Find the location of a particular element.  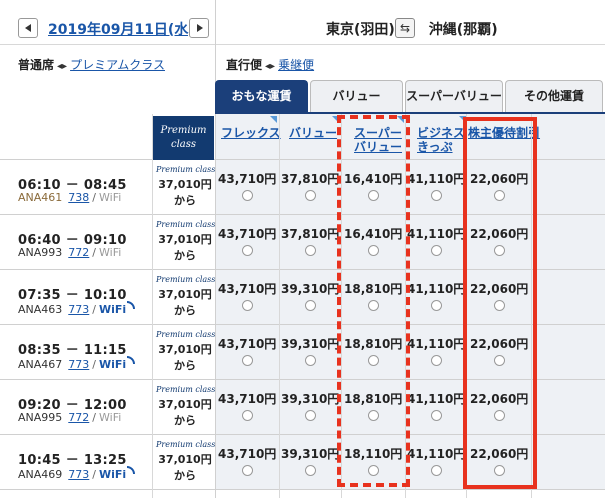

column-business: ビジネス きっぷ is located at coordinates (441, 140).